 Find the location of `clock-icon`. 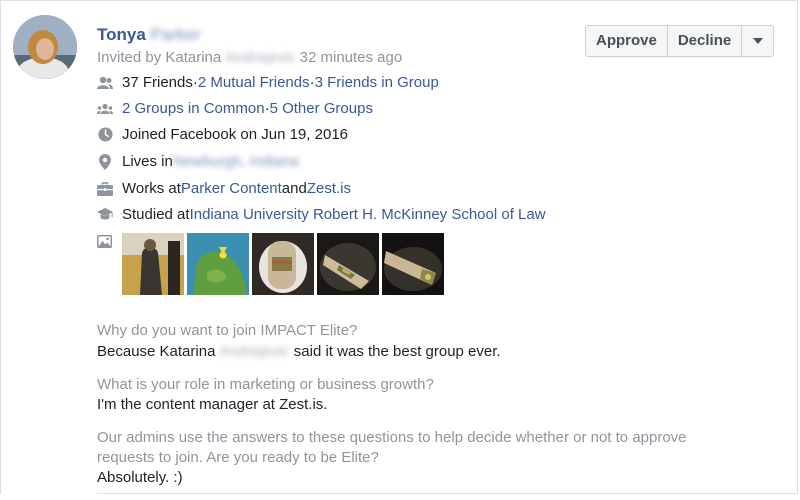

clock-icon is located at coordinates (105, 135).